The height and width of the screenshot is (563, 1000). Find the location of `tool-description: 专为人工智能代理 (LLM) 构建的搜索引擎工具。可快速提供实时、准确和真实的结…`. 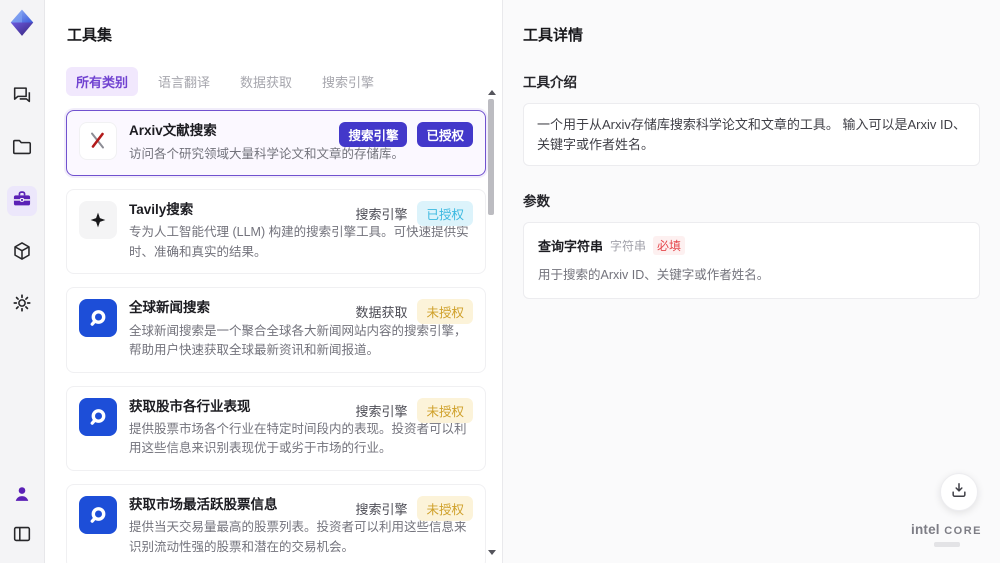

tool-description: 专为人工智能代理 (LLM) 构建的搜索引擎工具。可快速提供实时、准确和真实的结… is located at coordinates (299, 242).